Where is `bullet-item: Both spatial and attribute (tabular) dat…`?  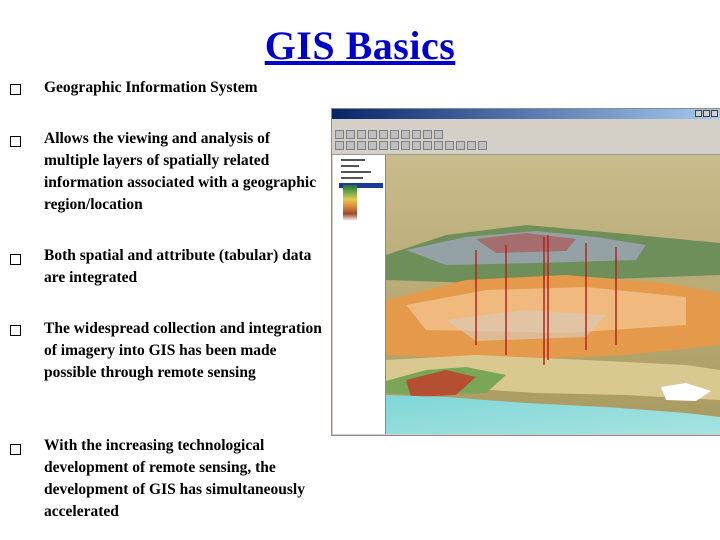
bullet-item: Both spatial and attribute (tabular) dat… is located at coordinates (178, 266).